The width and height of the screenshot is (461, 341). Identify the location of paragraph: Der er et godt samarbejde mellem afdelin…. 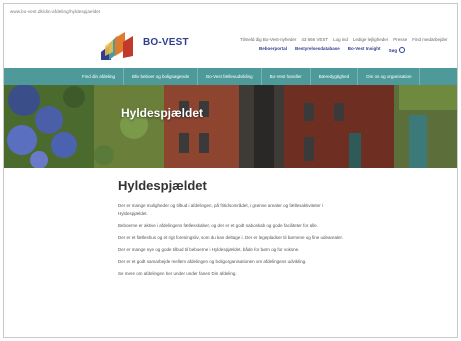
(212, 261).